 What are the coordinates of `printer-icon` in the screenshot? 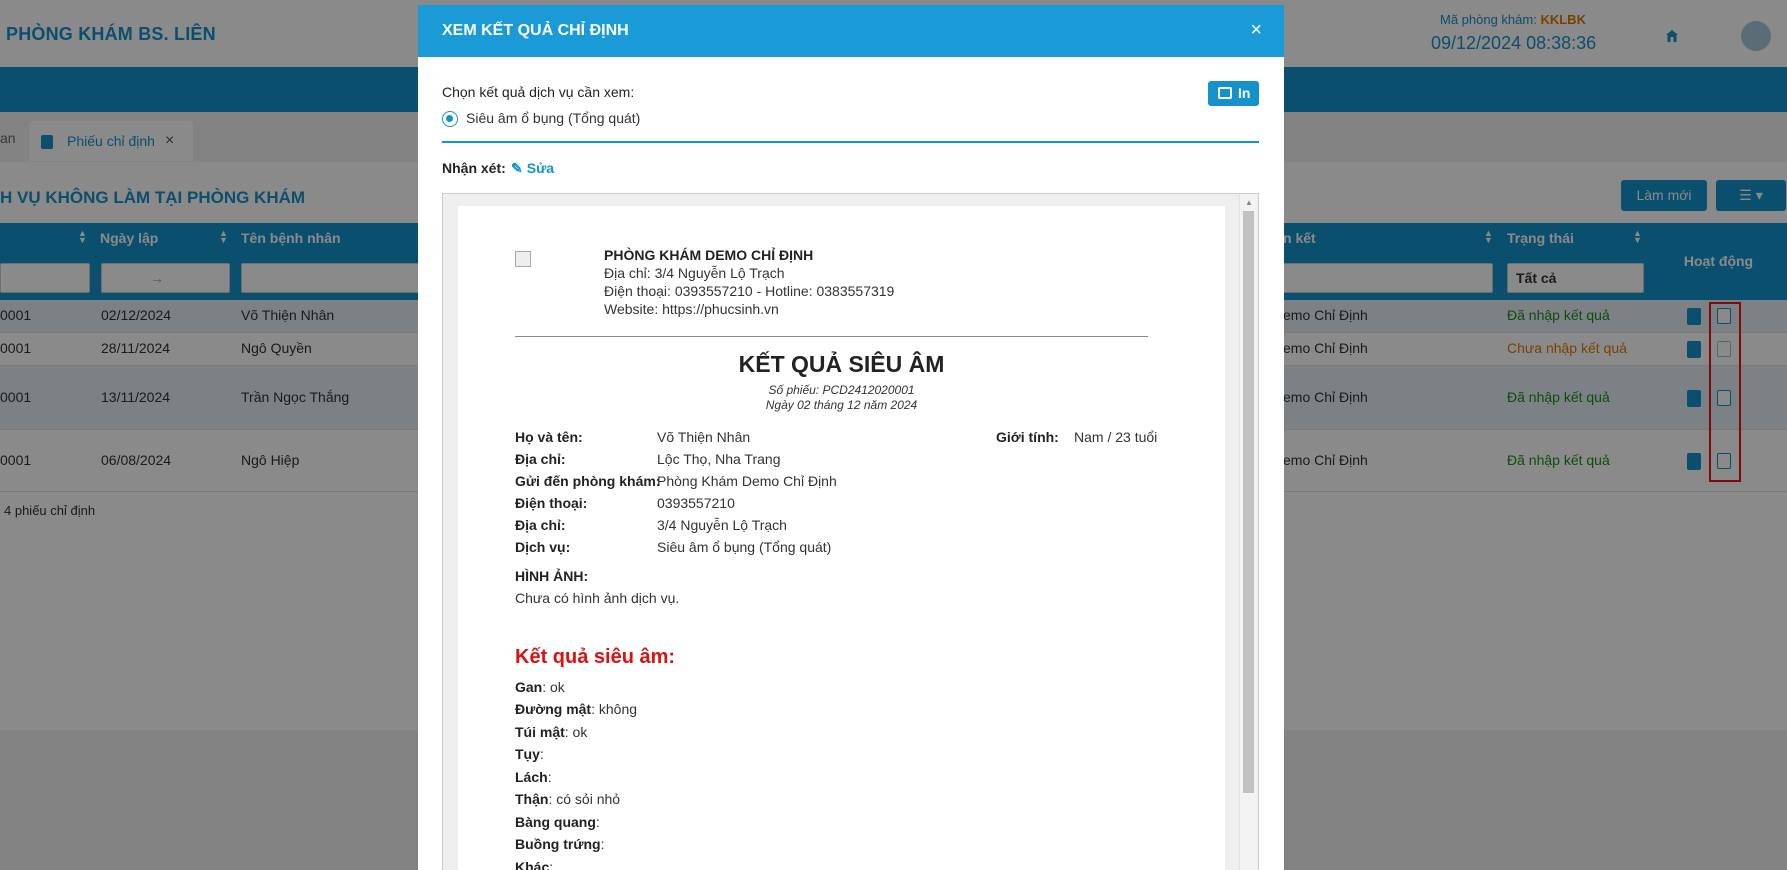 It's located at (1225, 93).